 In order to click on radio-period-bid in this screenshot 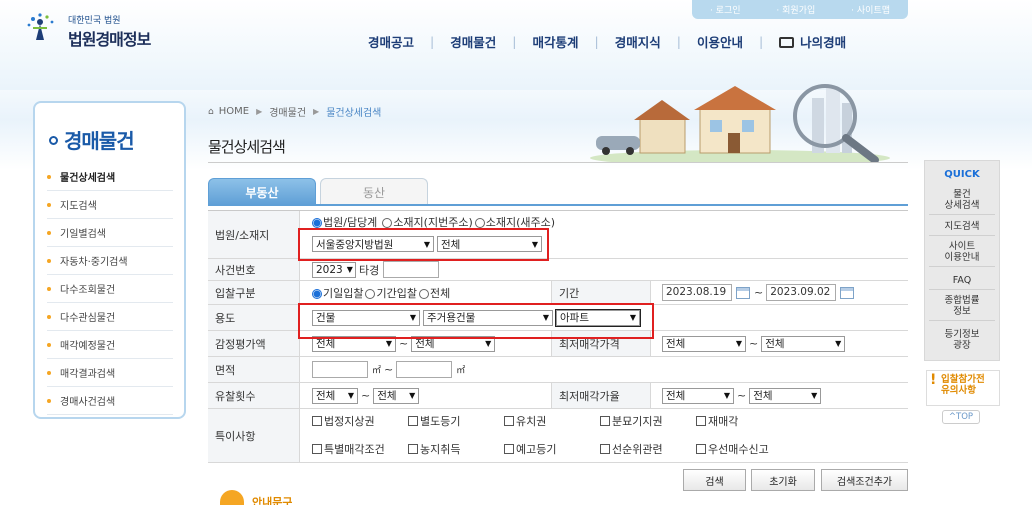, I will do `click(370, 293)`.